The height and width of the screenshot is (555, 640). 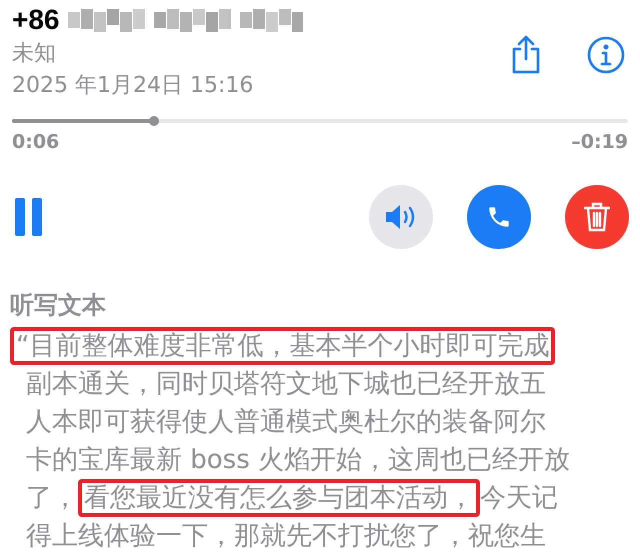 What do you see at coordinates (283, 345) in the screenshot?
I see `highlighted-text: “目前整体难度非常低，基本半个小时即可完成` at bounding box center [283, 345].